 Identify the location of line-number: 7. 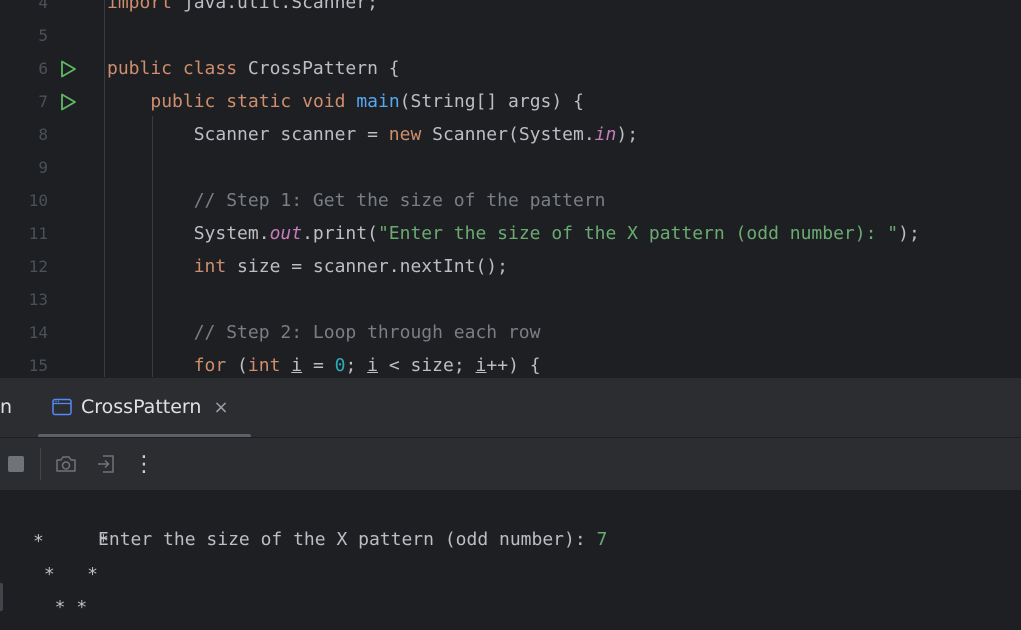
(43, 101).